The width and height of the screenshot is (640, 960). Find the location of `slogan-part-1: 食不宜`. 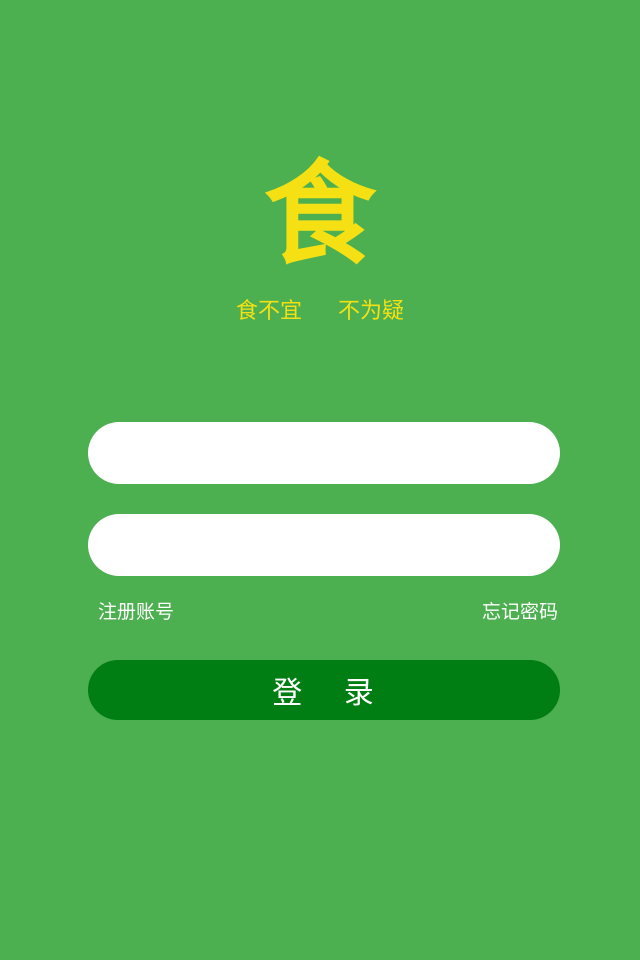

slogan-part-1: 食不宜 is located at coordinates (268, 311).